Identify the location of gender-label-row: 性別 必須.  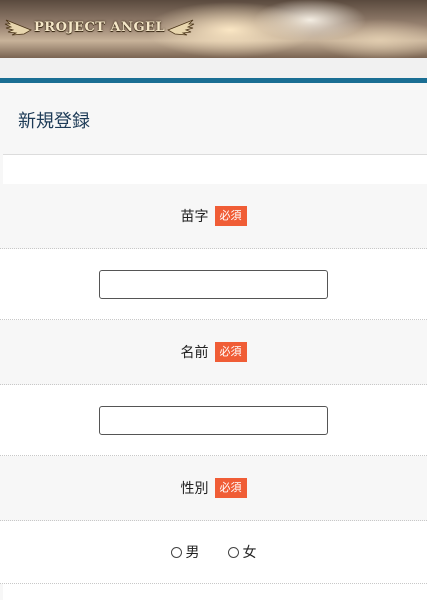
(213, 488).